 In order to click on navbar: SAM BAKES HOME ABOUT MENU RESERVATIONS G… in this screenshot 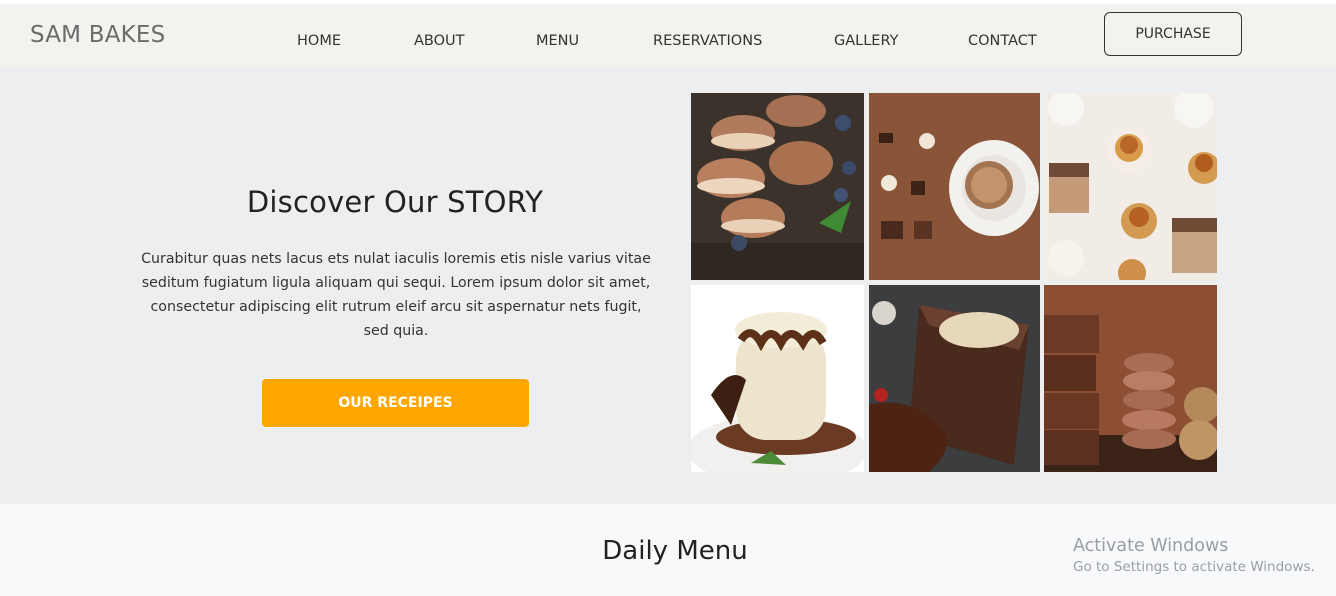, I will do `click(668, 35)`.